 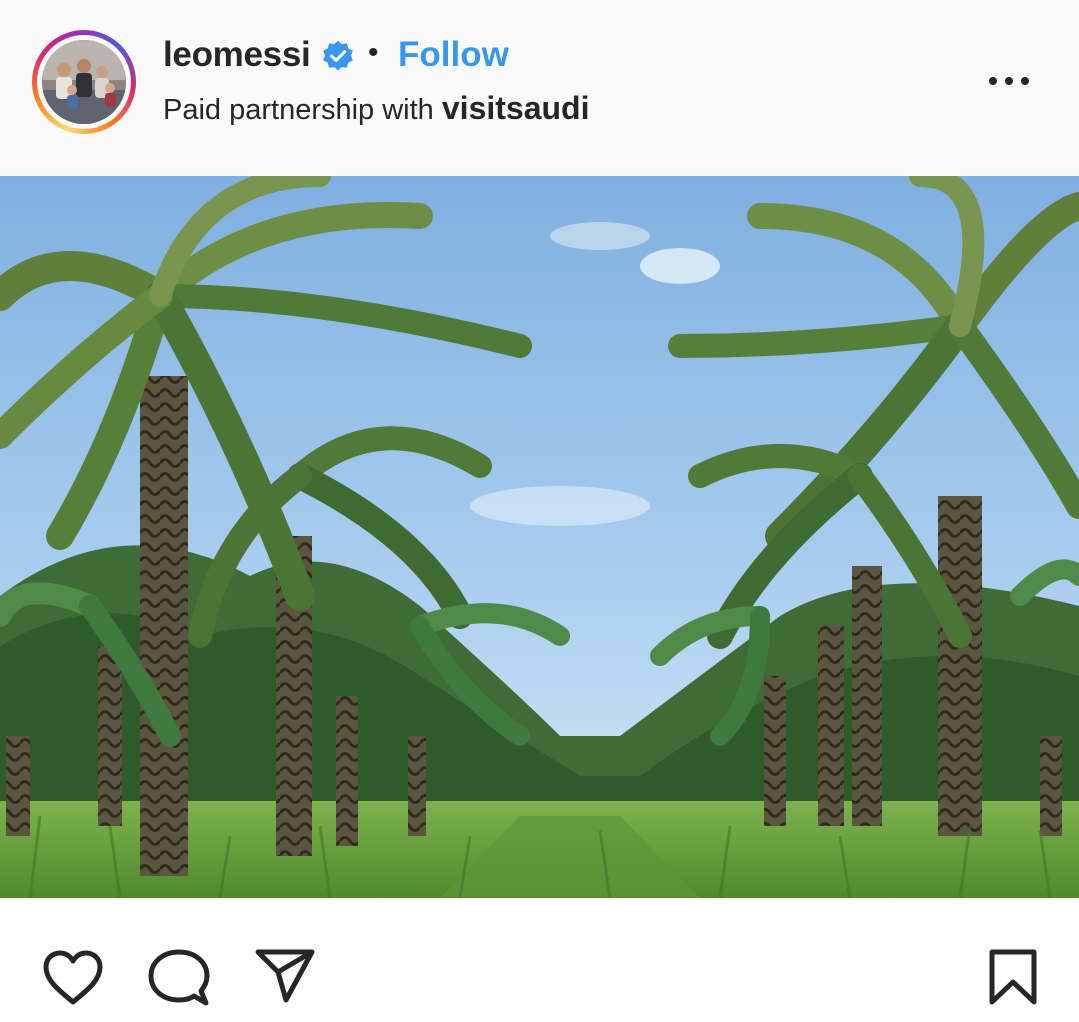 What do you see at coordinates (516, 108) in the screenshot?
I see `partner-link: visitsaudi` at bounding box center [516, 108].